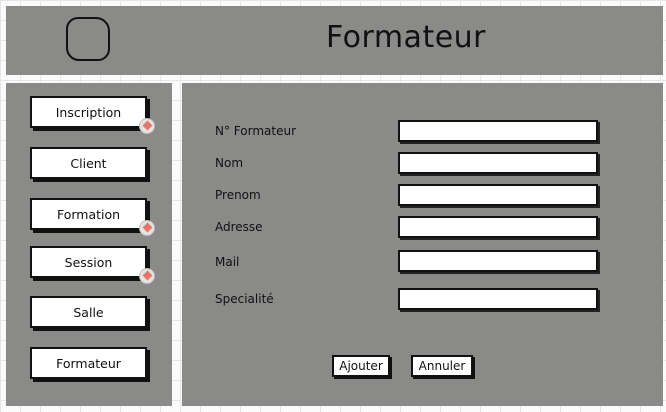 The image size is (666, 412). I want to click on ajouter-button: Ajouter, so click(361, 366).